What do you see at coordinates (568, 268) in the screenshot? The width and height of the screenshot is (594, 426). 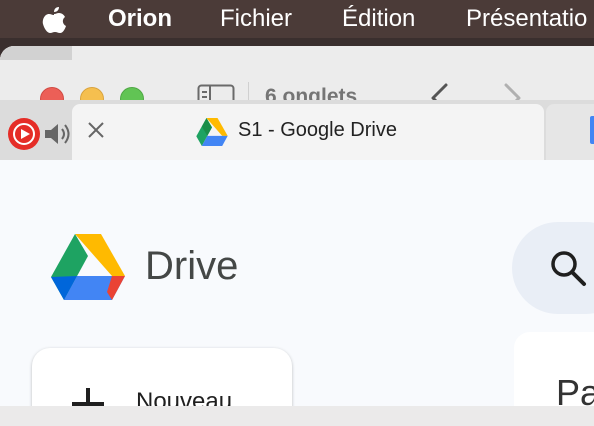 I see `search-icon` at bounding box center [568, 268].